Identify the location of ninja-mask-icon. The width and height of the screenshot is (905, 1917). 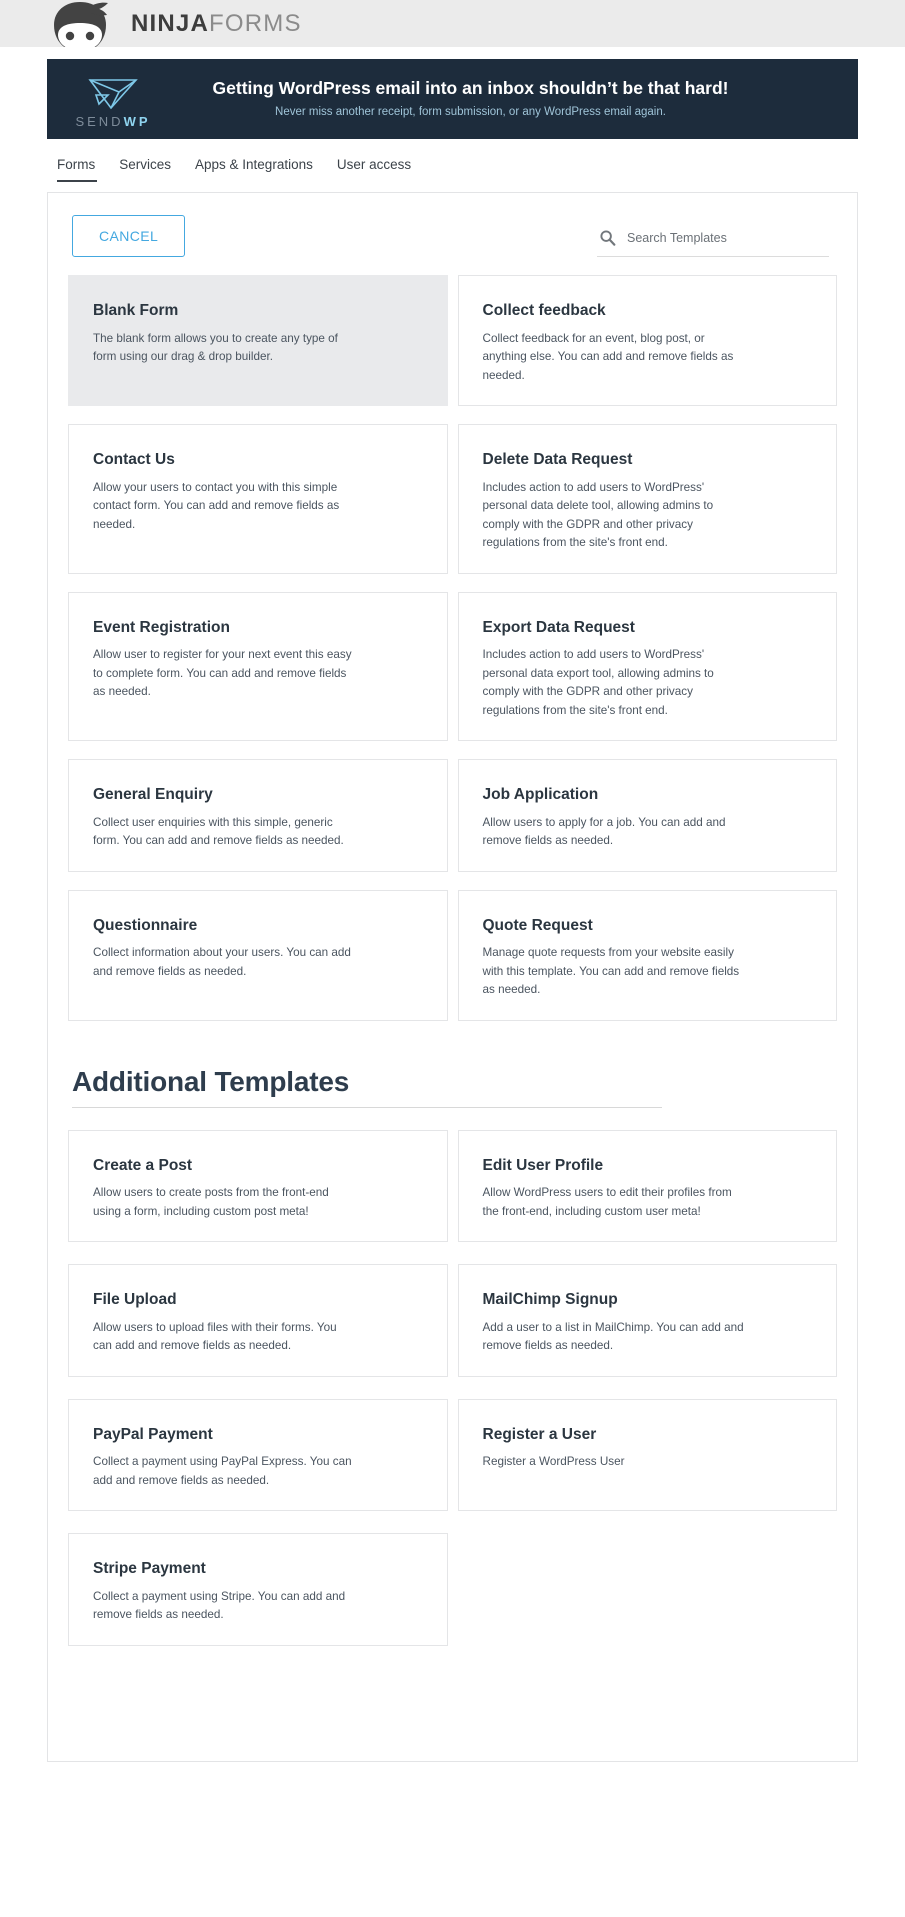
(81, 24).